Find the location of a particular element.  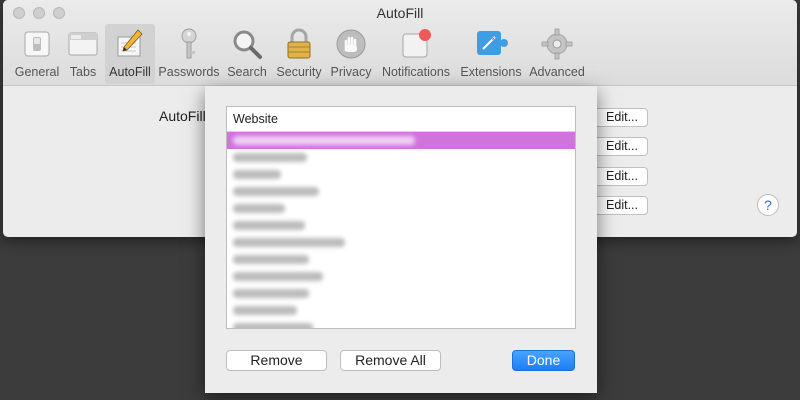

magnifier-icon is located at coordinates (247, 44).